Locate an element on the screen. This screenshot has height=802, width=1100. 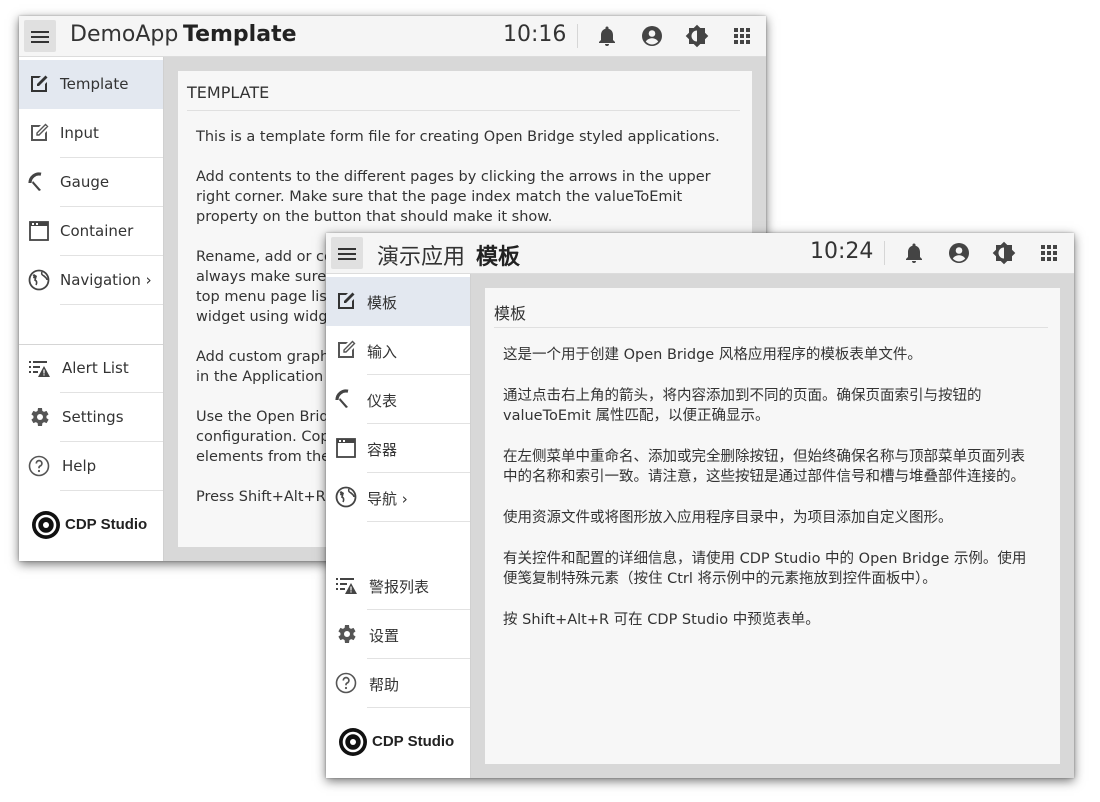
nav-item-label: Gauge is located at coordinates (85, 182).